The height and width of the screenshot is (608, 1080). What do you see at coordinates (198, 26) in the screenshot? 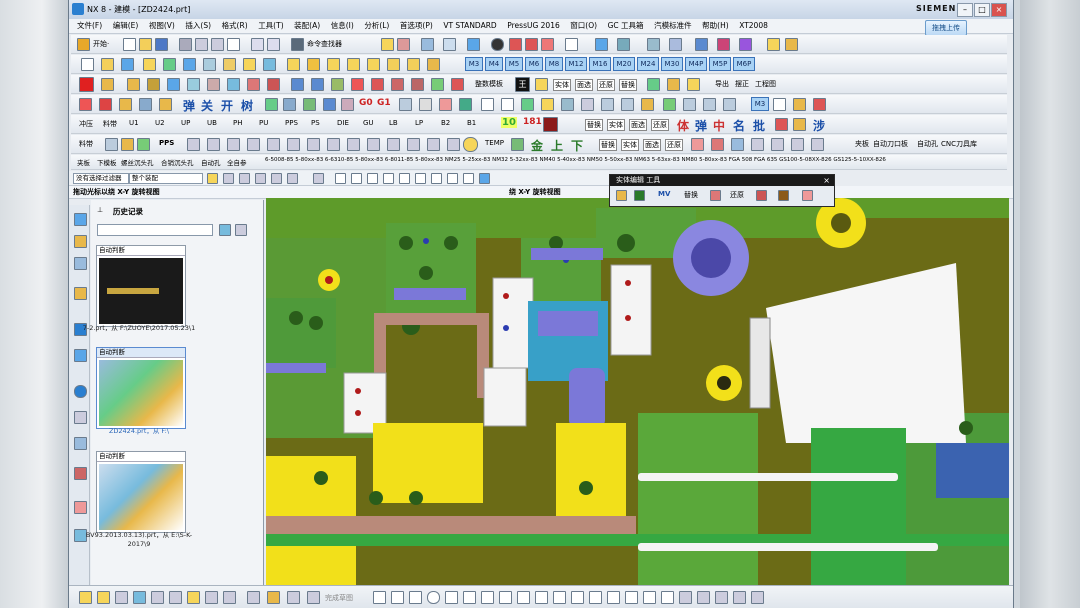
I see `menu-insert: 插入(S)` at bounding box center [198, 26].